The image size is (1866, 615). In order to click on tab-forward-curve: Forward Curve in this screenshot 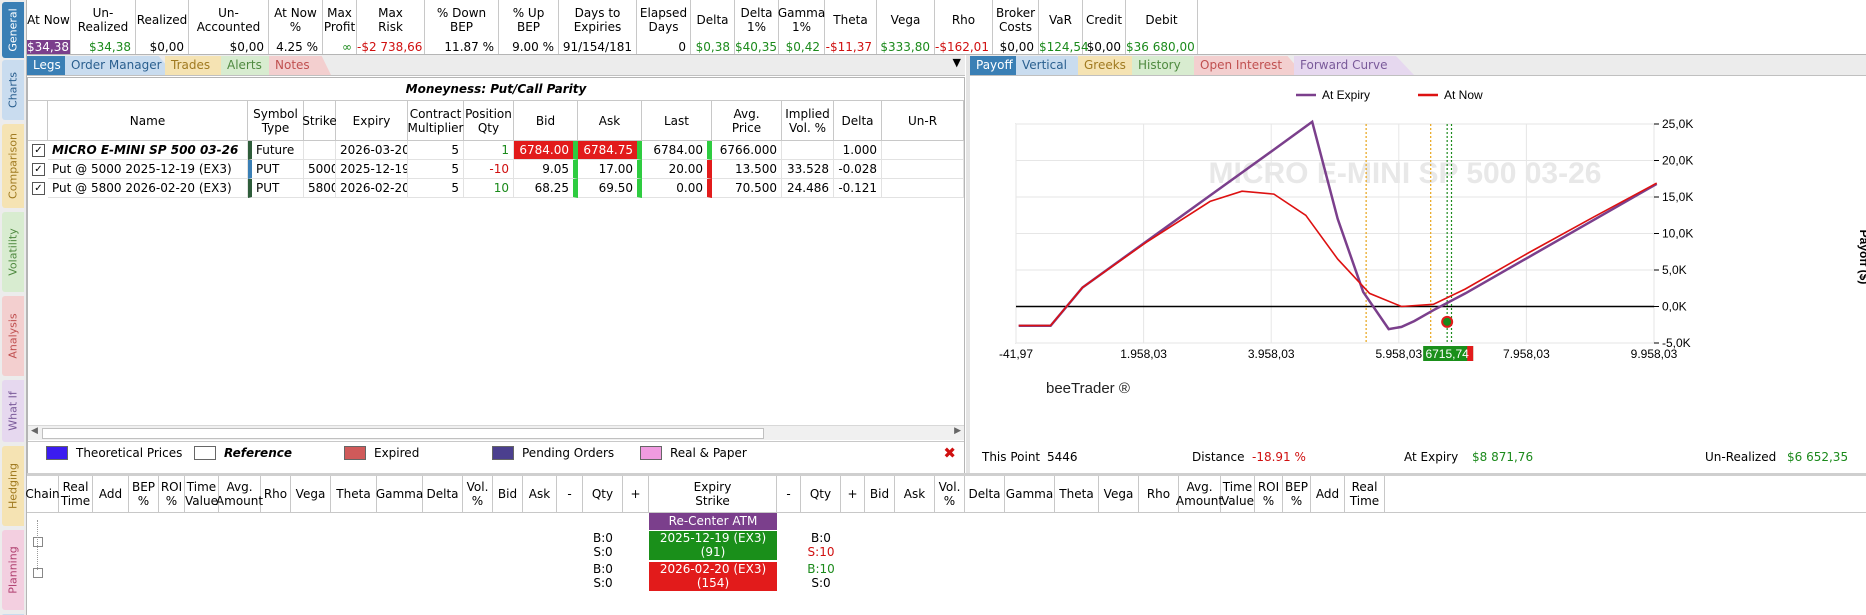, I will do `click(1354, 65)`.